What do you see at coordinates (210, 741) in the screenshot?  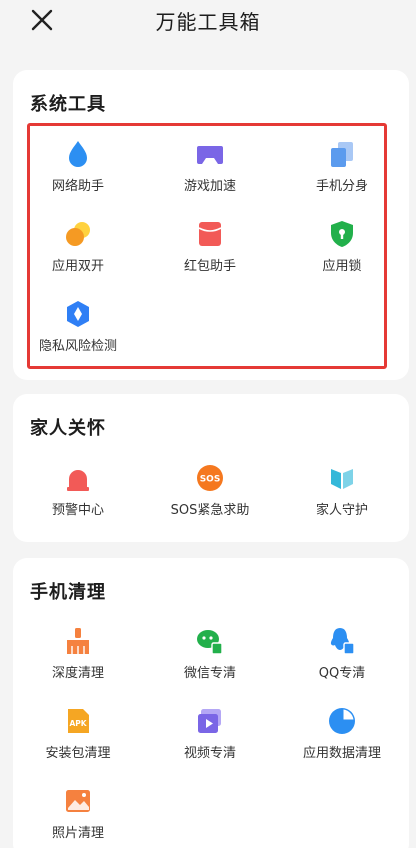 I see `tool-video-clean: 视频专清` at bounding box center [210, 741].